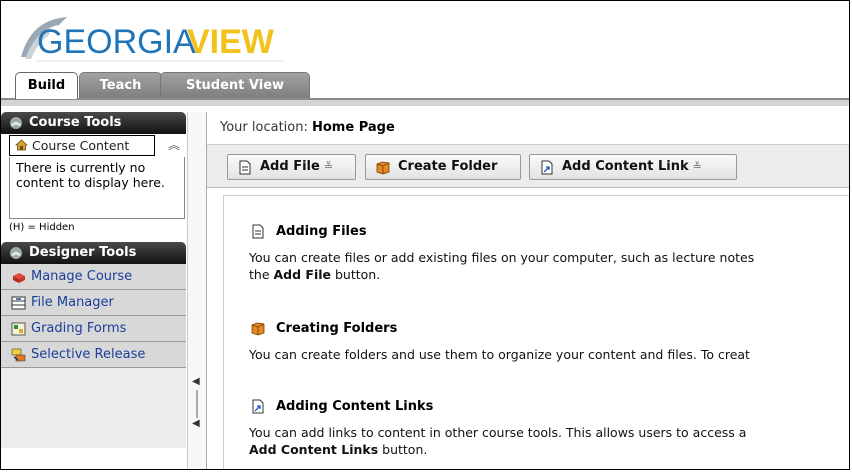 The height and width of the screenshot is (472, 852). Describe the element at coordinates (79, 328) in the screenshot. I see `sidebar-item-label: Grading Forms` at that location.